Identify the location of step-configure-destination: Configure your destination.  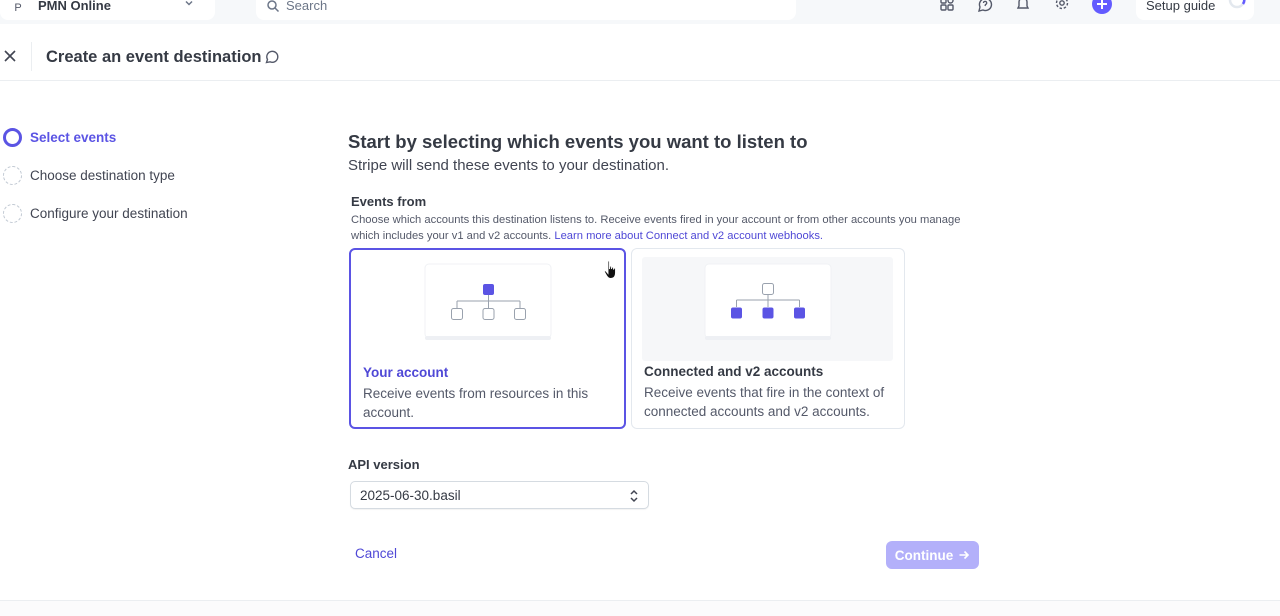
(95, 213).